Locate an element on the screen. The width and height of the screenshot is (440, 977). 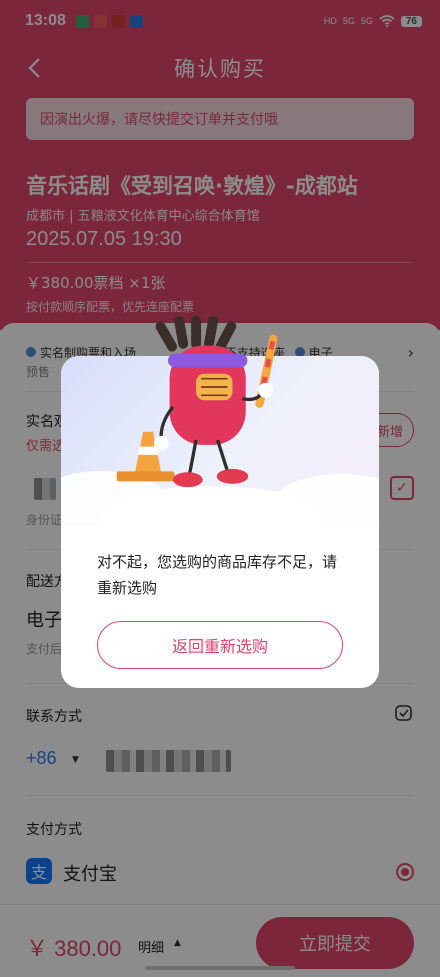
reselect-button: 返回重新选购 is located at coordinates (220, 645).